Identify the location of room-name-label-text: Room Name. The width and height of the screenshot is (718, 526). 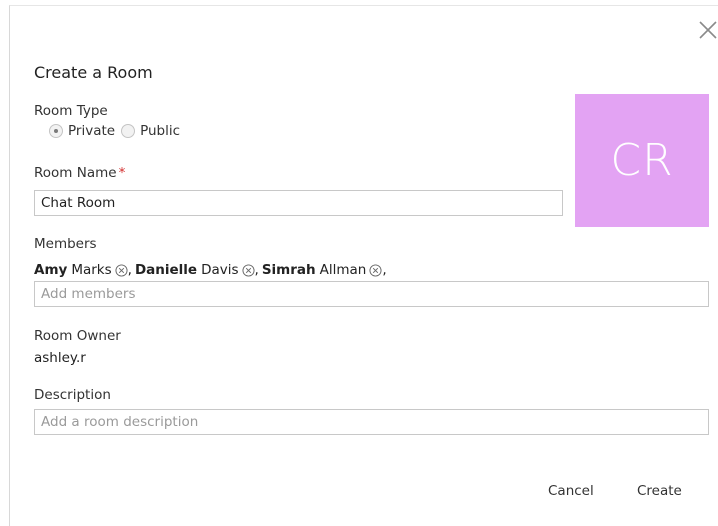
(75, 173).